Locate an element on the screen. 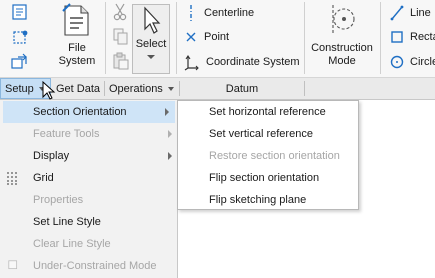 The width and height of the screenshot is (435, 278). construction-mode-button: Construction Mode is located at coordinates (342, 35).